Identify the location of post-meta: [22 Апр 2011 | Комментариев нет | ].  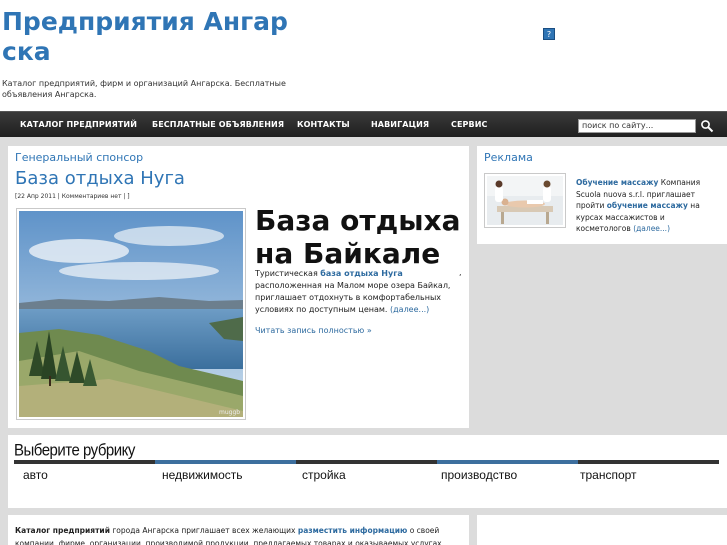
(72, 196).